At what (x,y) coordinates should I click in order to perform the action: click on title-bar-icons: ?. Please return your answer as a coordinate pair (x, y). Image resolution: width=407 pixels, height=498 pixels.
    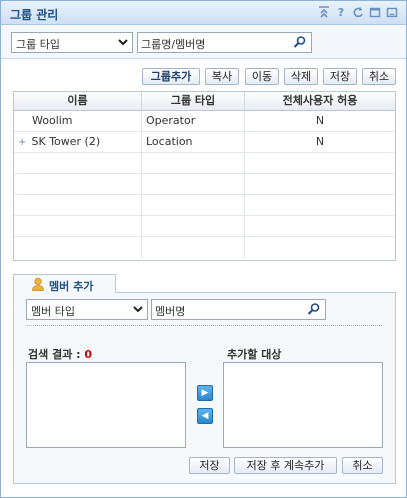
    Looking at the image, I should click on (358, 12).